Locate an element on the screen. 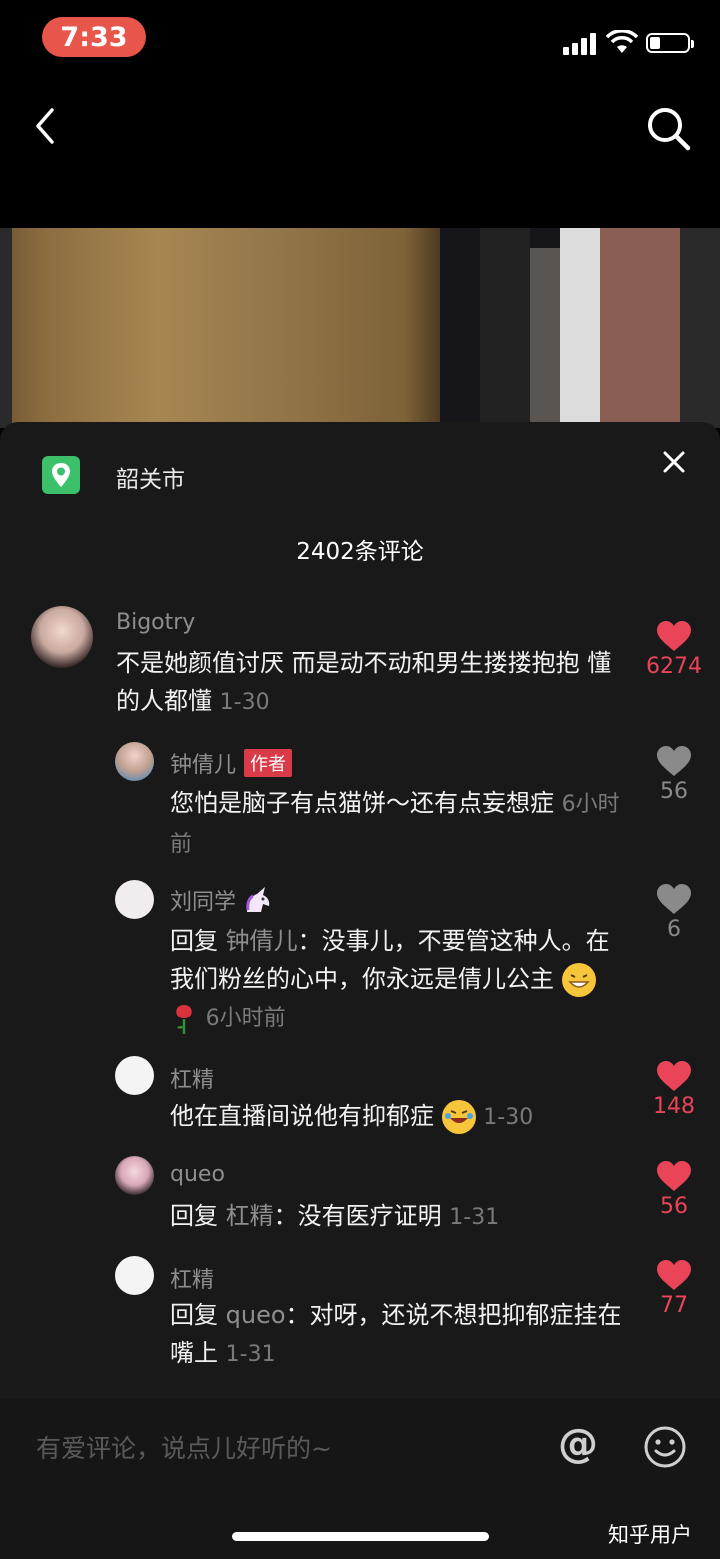 The width and height of the screenshot is (720, 1559). location-label: 韶关市 is located at coordinates (150, 477).